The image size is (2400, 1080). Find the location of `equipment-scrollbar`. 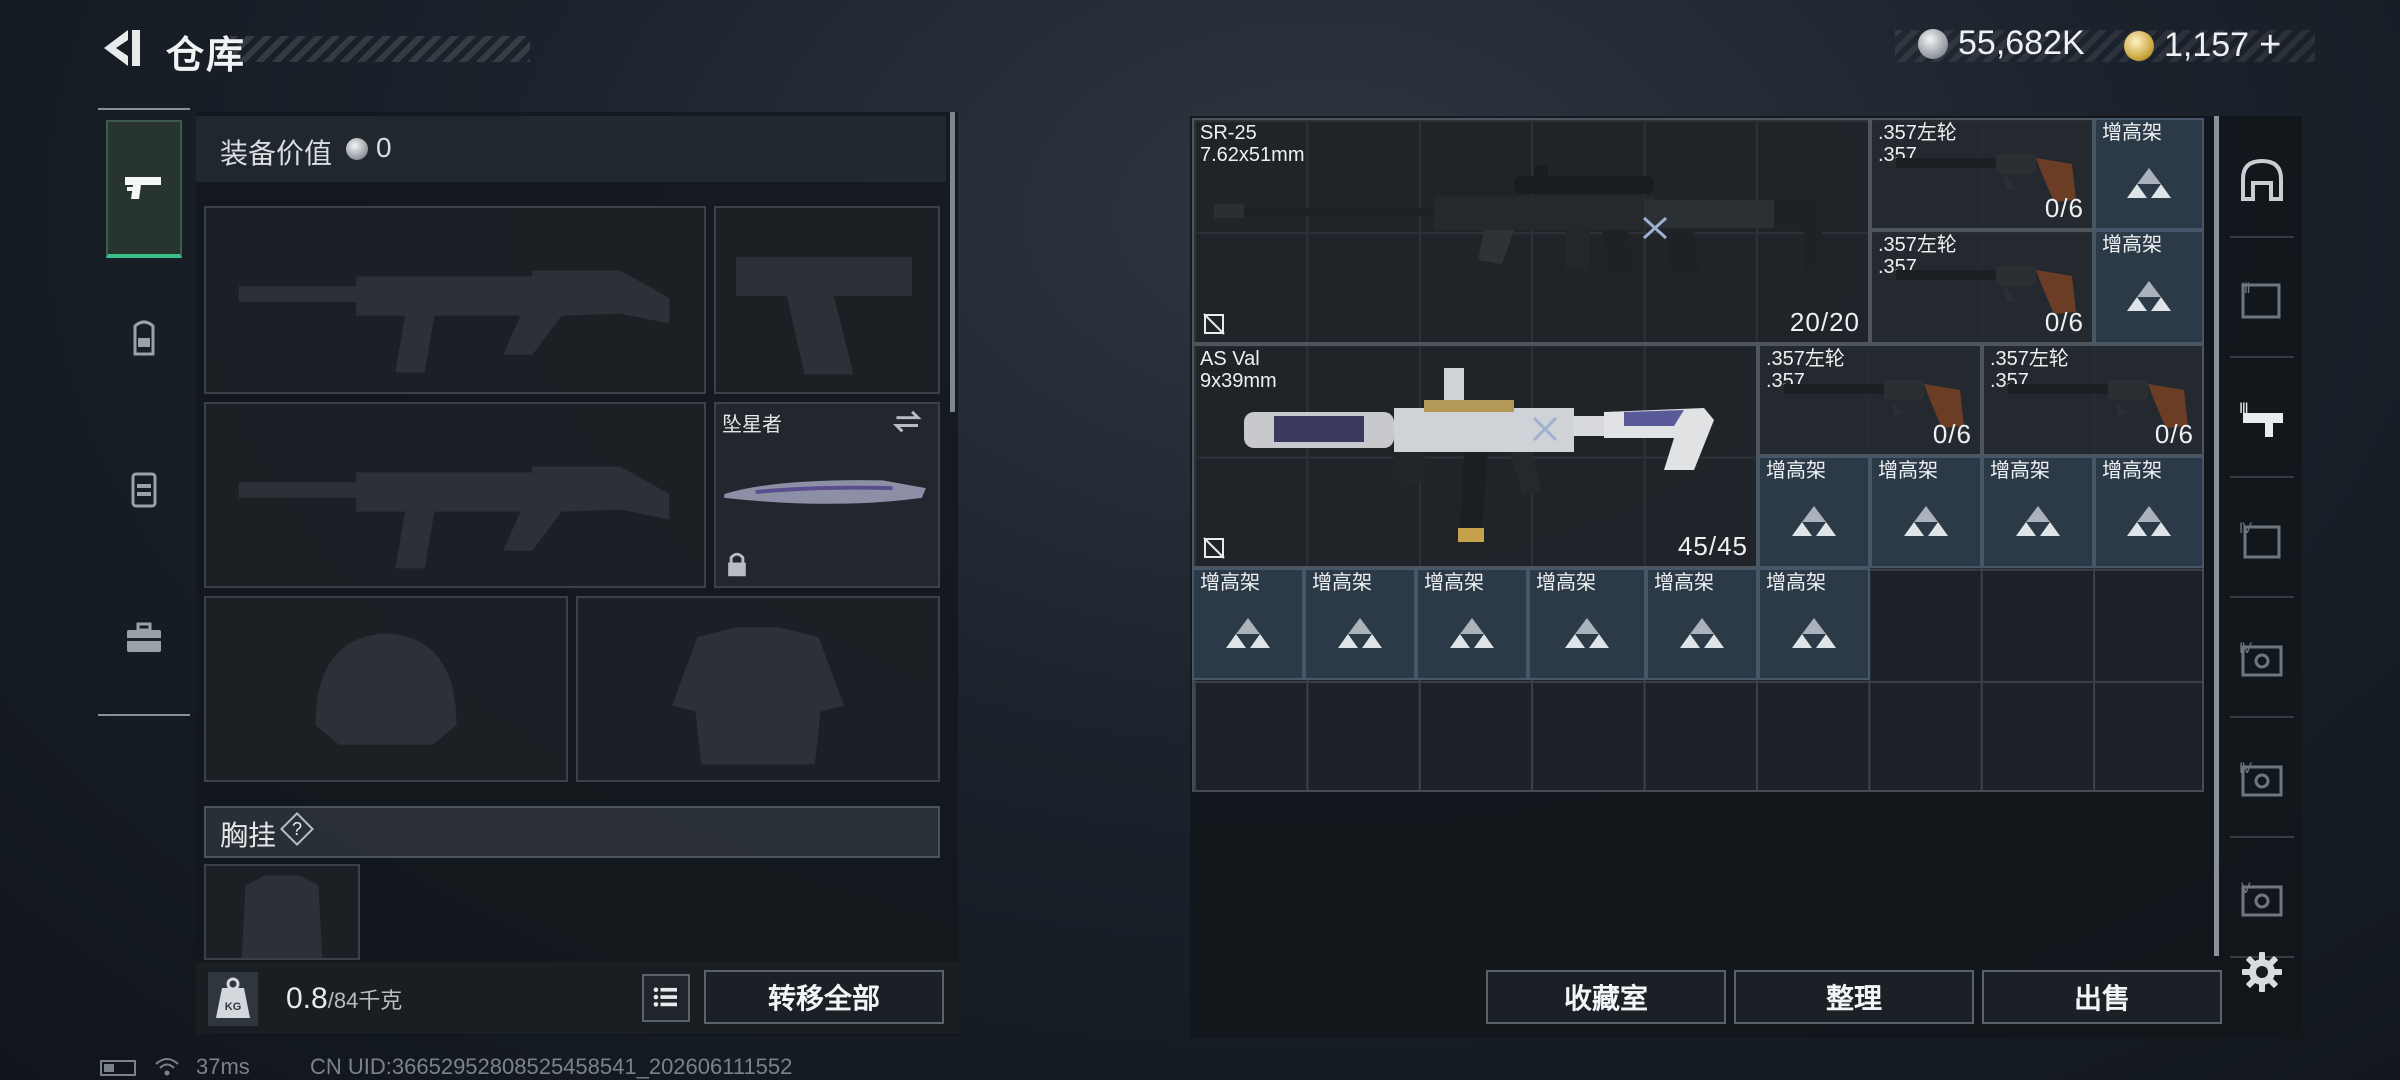

equipment-scrollbar is located at coordinates (952, 262).